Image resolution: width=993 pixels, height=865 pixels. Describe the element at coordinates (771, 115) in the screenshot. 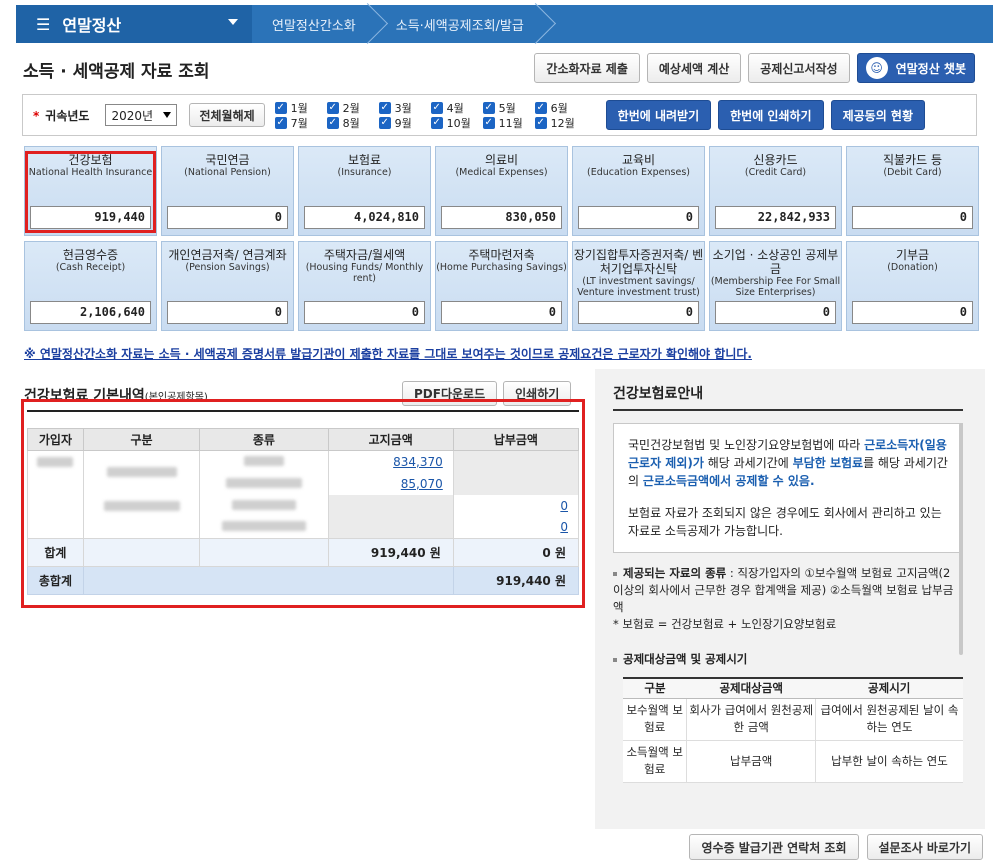

I see `print-all-button: 한번에 인쇄하기` at that location.